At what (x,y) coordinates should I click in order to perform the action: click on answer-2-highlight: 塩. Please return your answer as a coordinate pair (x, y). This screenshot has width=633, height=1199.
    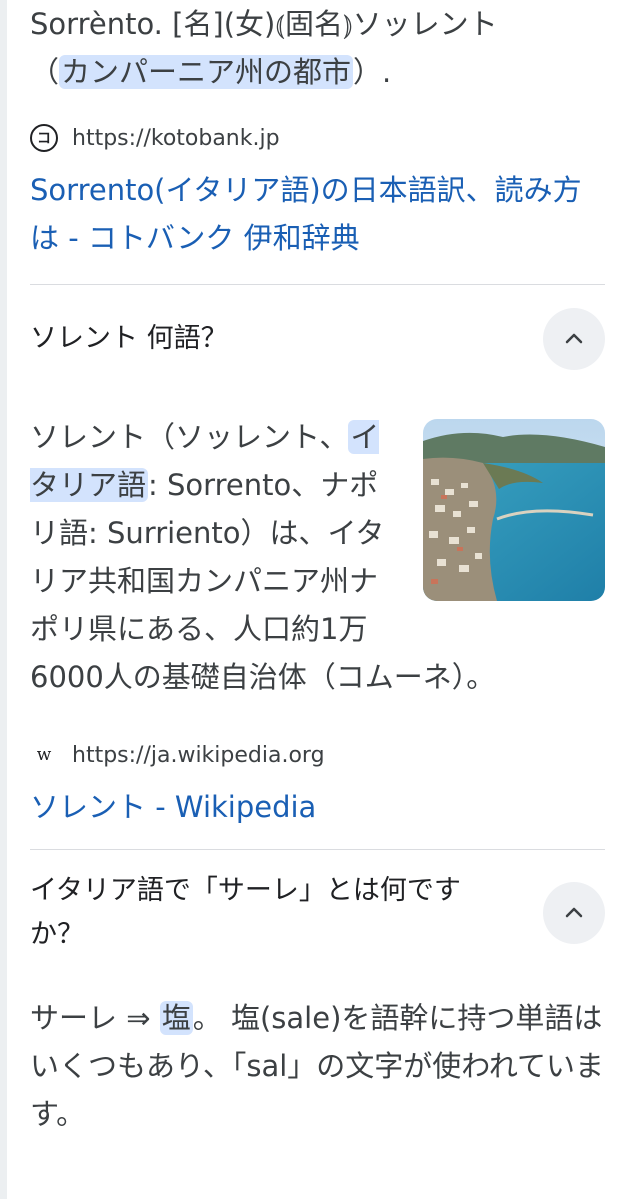
    Looking at the image, I should click on (176, 1018).